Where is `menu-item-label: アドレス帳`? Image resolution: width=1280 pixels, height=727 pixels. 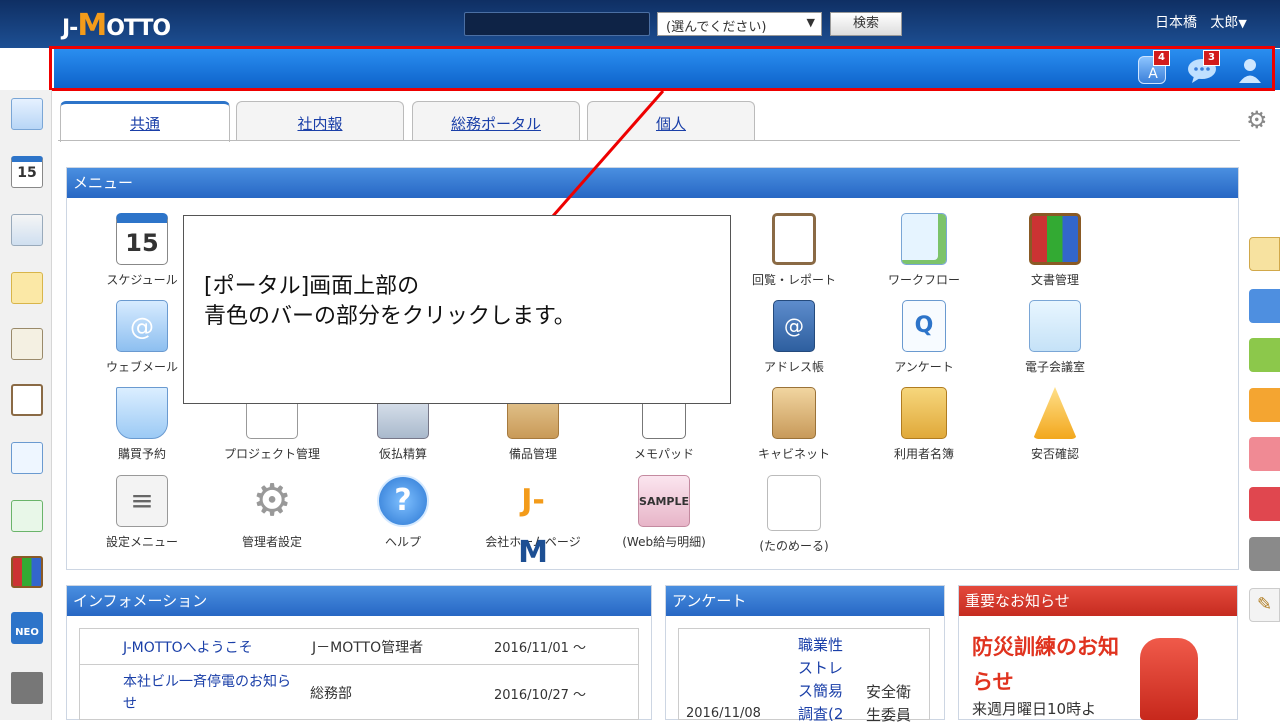
menu-item-label: アドレス帳 is located at coordinates (793, 367).